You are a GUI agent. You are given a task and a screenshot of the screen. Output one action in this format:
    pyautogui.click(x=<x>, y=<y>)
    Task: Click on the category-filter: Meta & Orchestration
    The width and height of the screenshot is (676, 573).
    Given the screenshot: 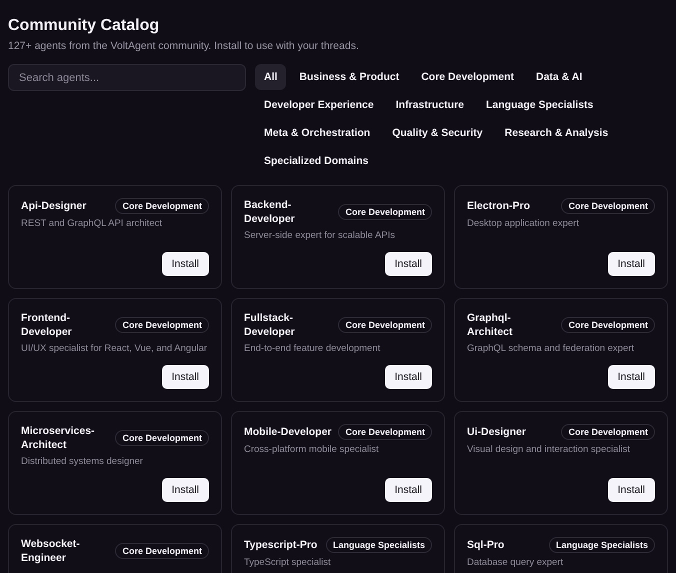 What is the action you would take?
    pyautogui.click(x=317, y=133)
    